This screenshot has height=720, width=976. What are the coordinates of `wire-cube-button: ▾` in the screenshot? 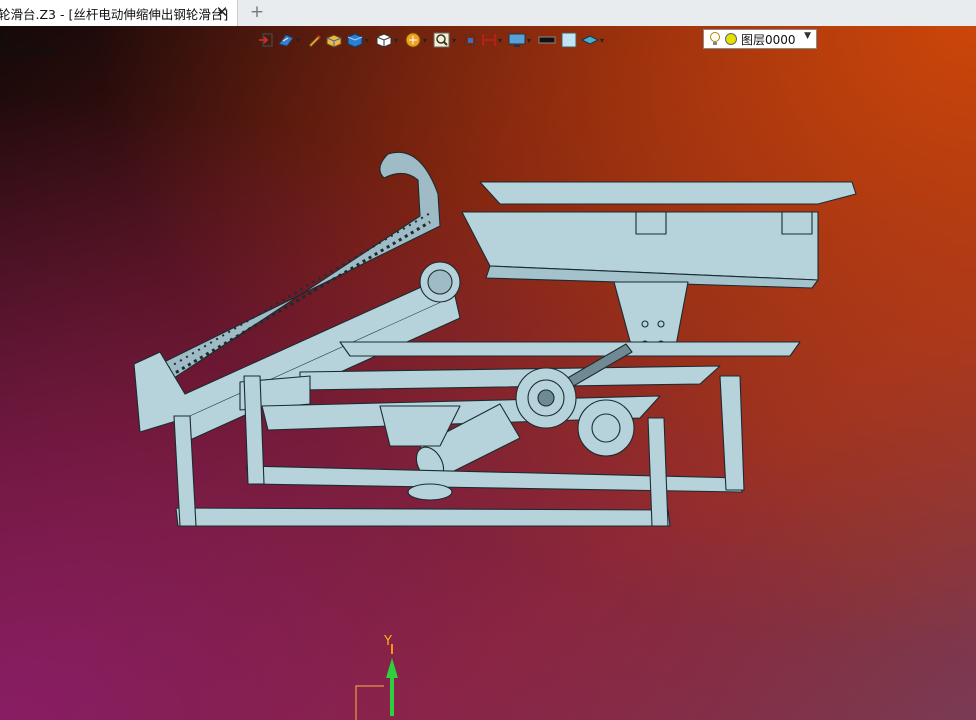 It's located at (388, 40).